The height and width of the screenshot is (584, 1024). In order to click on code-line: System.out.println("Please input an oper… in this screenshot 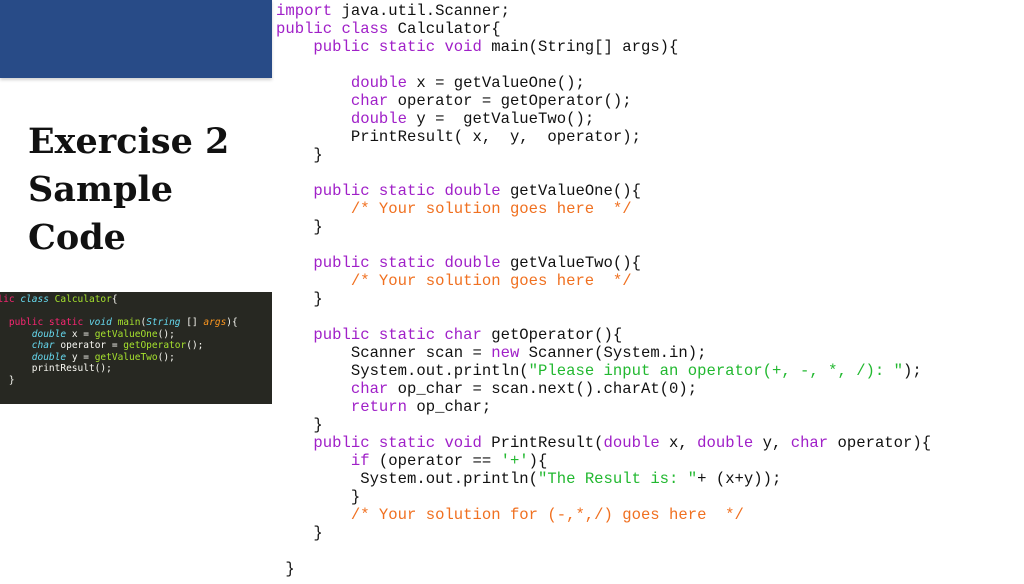, I will do `click(603, 371)`.